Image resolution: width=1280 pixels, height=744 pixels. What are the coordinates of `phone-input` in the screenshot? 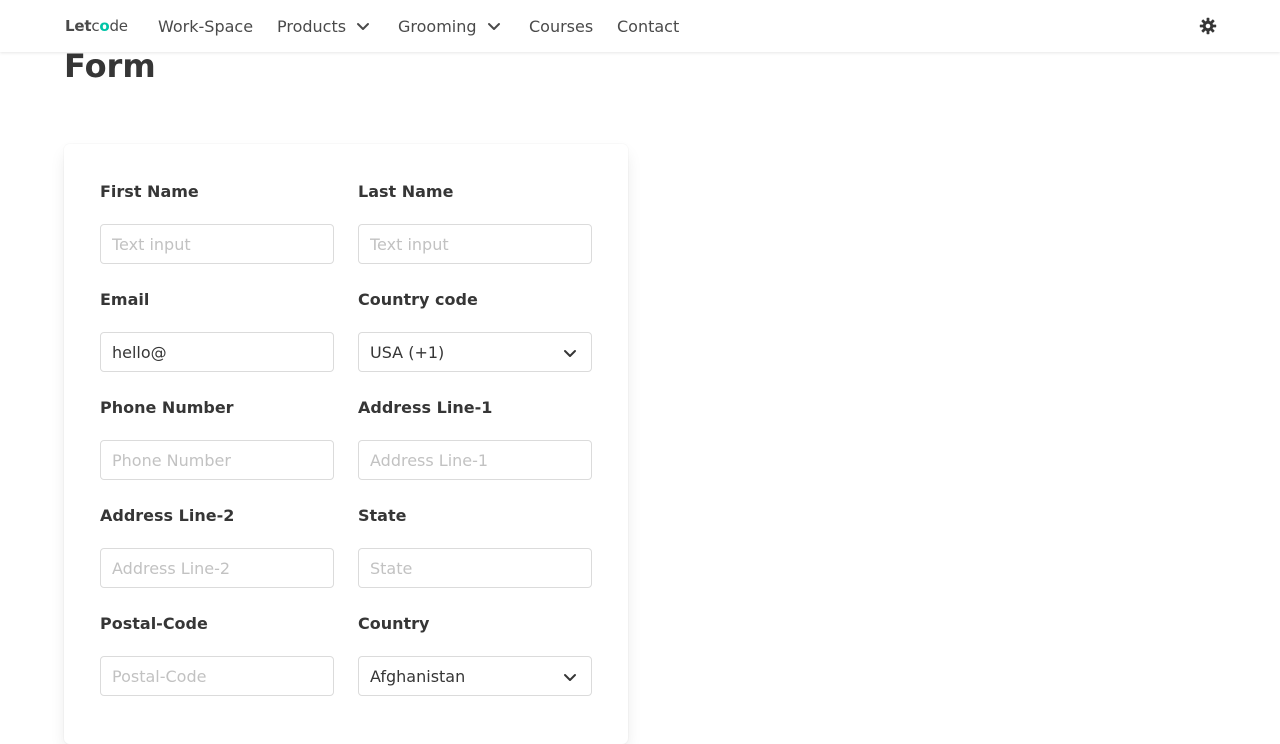 It's located at (217, 460).